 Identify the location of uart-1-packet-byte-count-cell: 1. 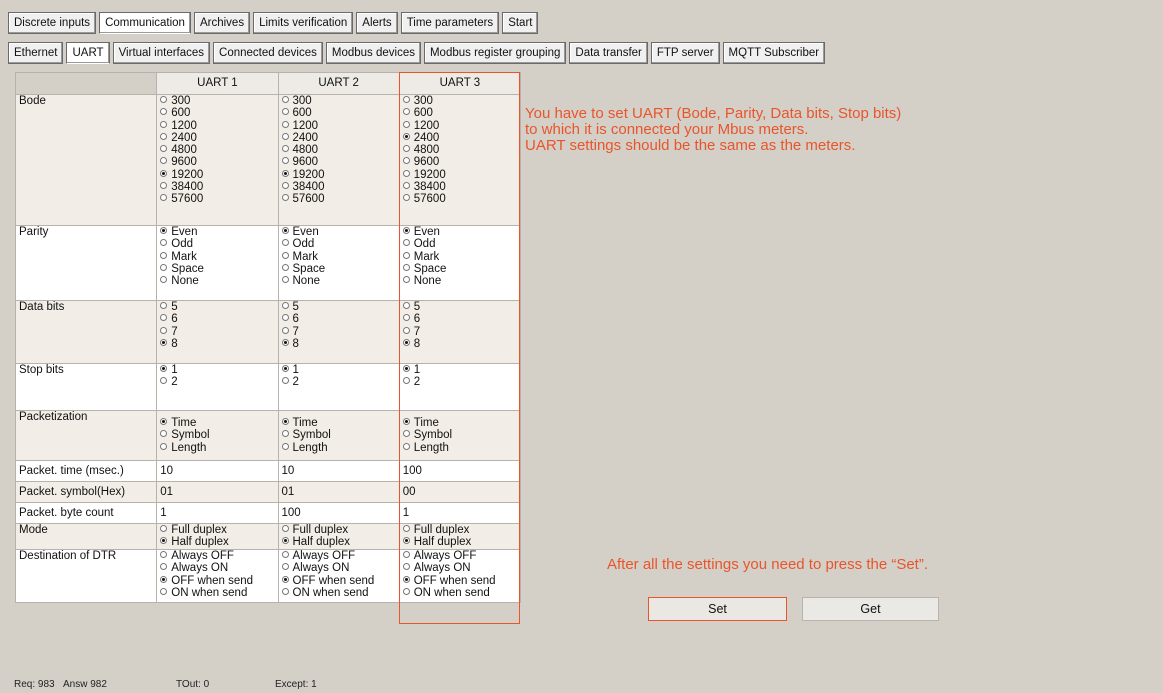
(217, 513).